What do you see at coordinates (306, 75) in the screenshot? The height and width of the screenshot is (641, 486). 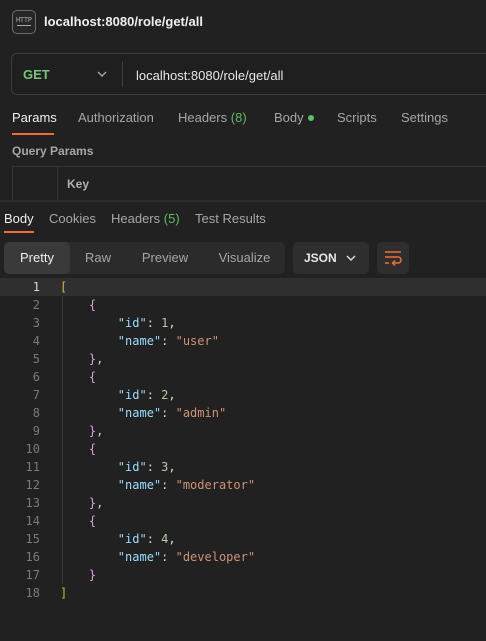 I see `url-input` at bounding box center [306, 75].